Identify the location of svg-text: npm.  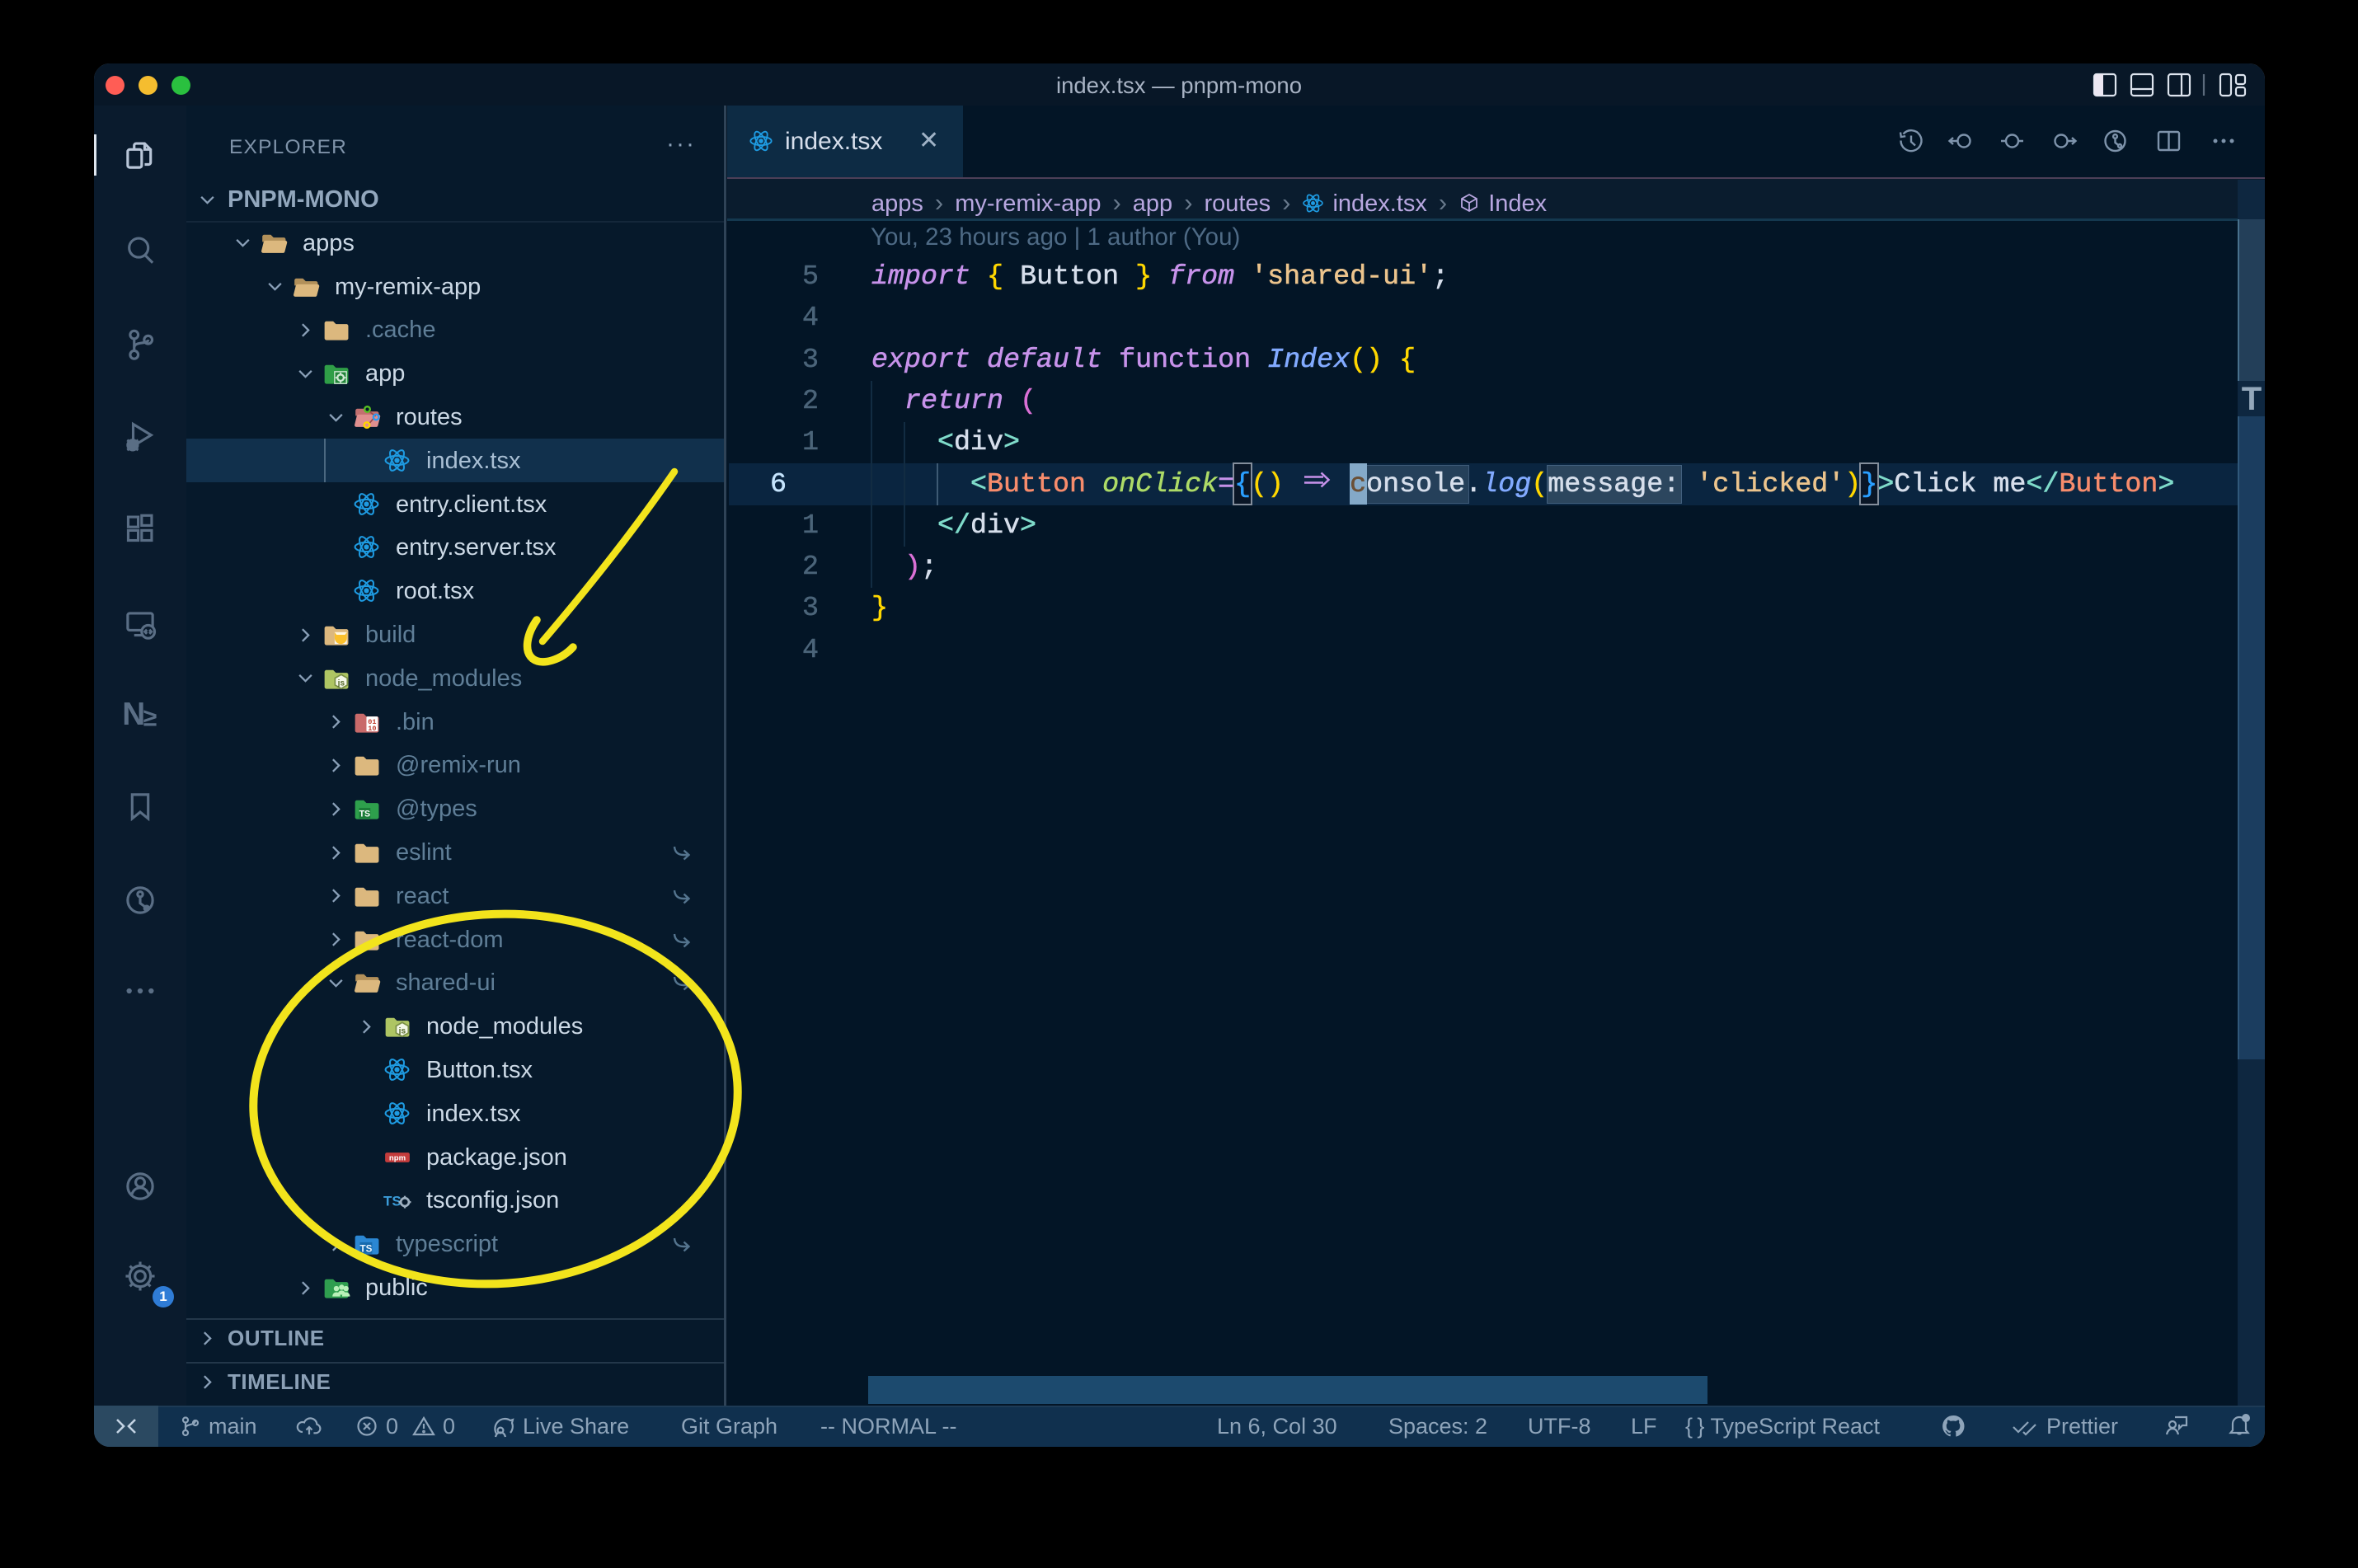
(398, 1157).